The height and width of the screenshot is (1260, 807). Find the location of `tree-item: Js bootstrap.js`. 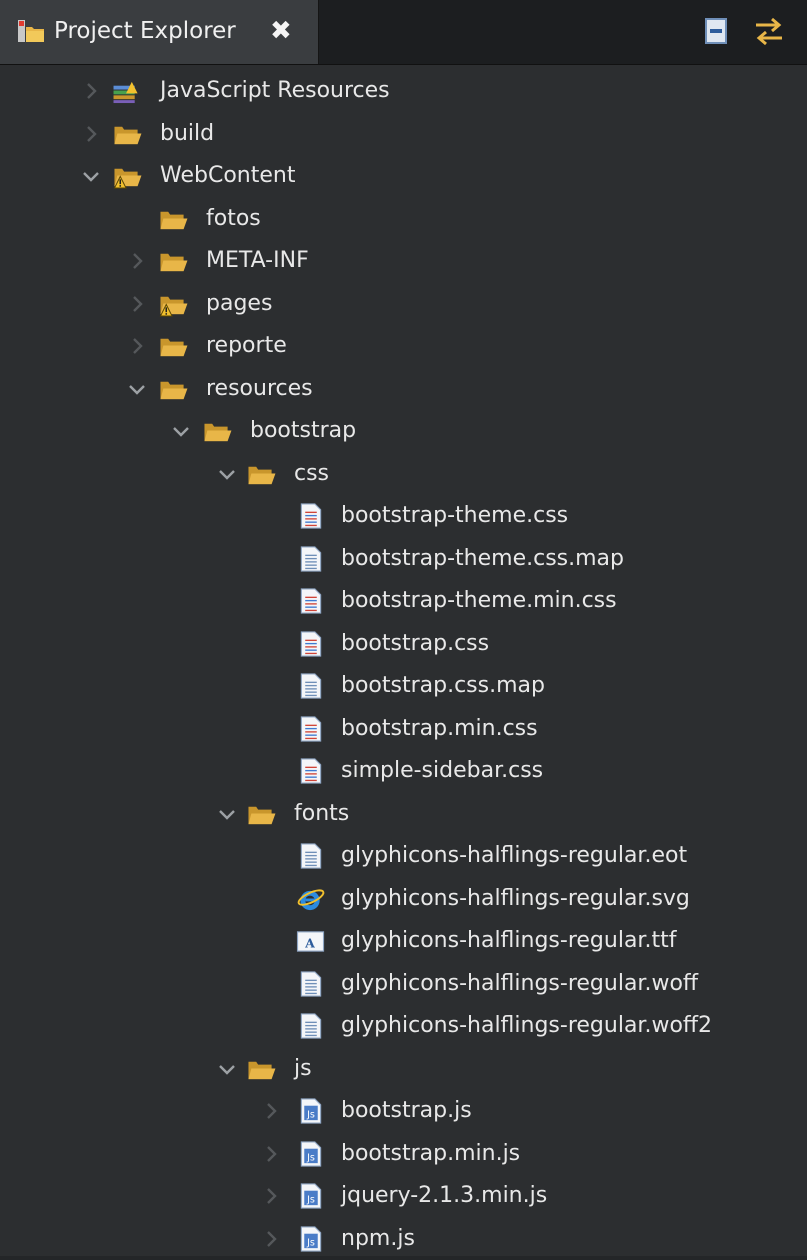

tree-item: Js bootstrap.js is located at coordinates (403, 1111).